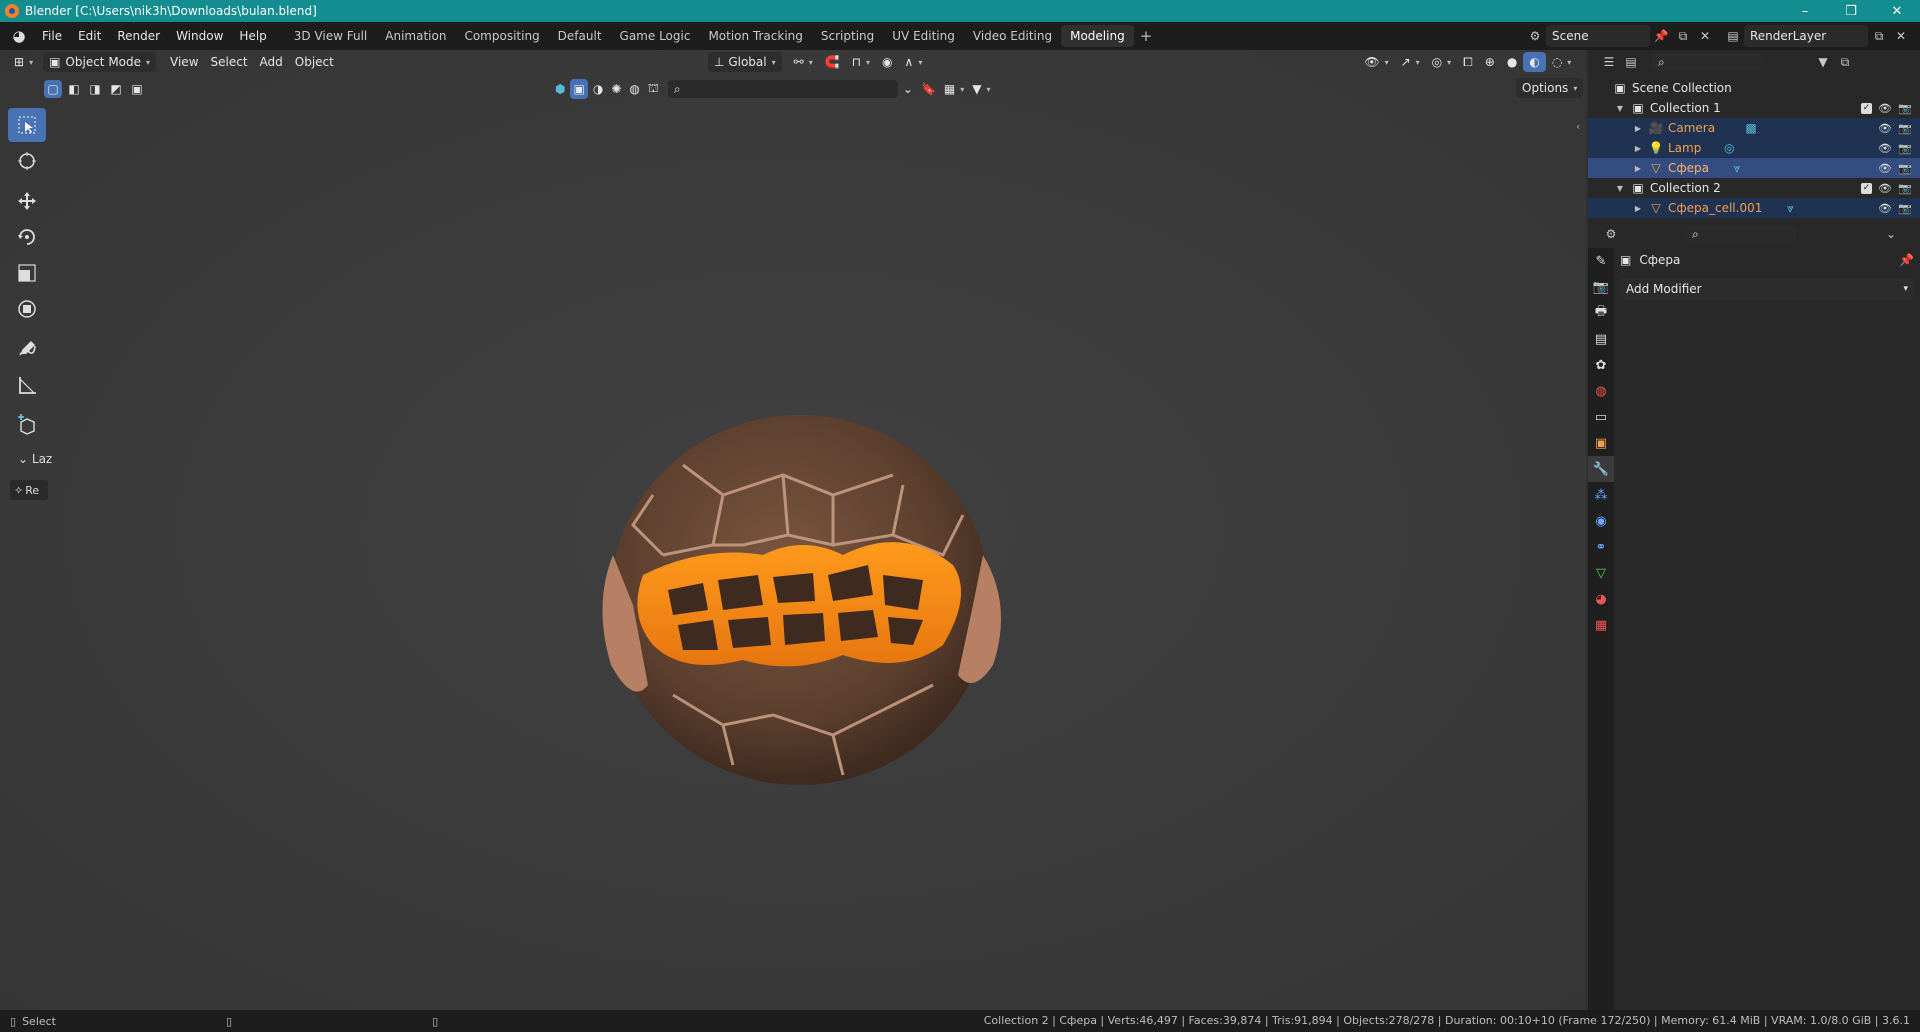  Describe the element at coordinates (634, 89) in the screenshot. I see `world-filter-icon: ◍` at that location.